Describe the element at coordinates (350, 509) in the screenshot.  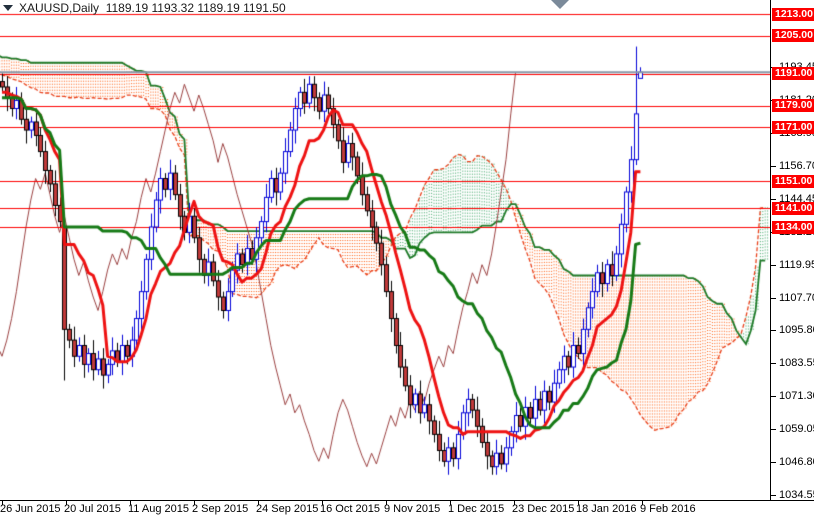
I see `date-tick-label: 16 Oct 2015` at that location.